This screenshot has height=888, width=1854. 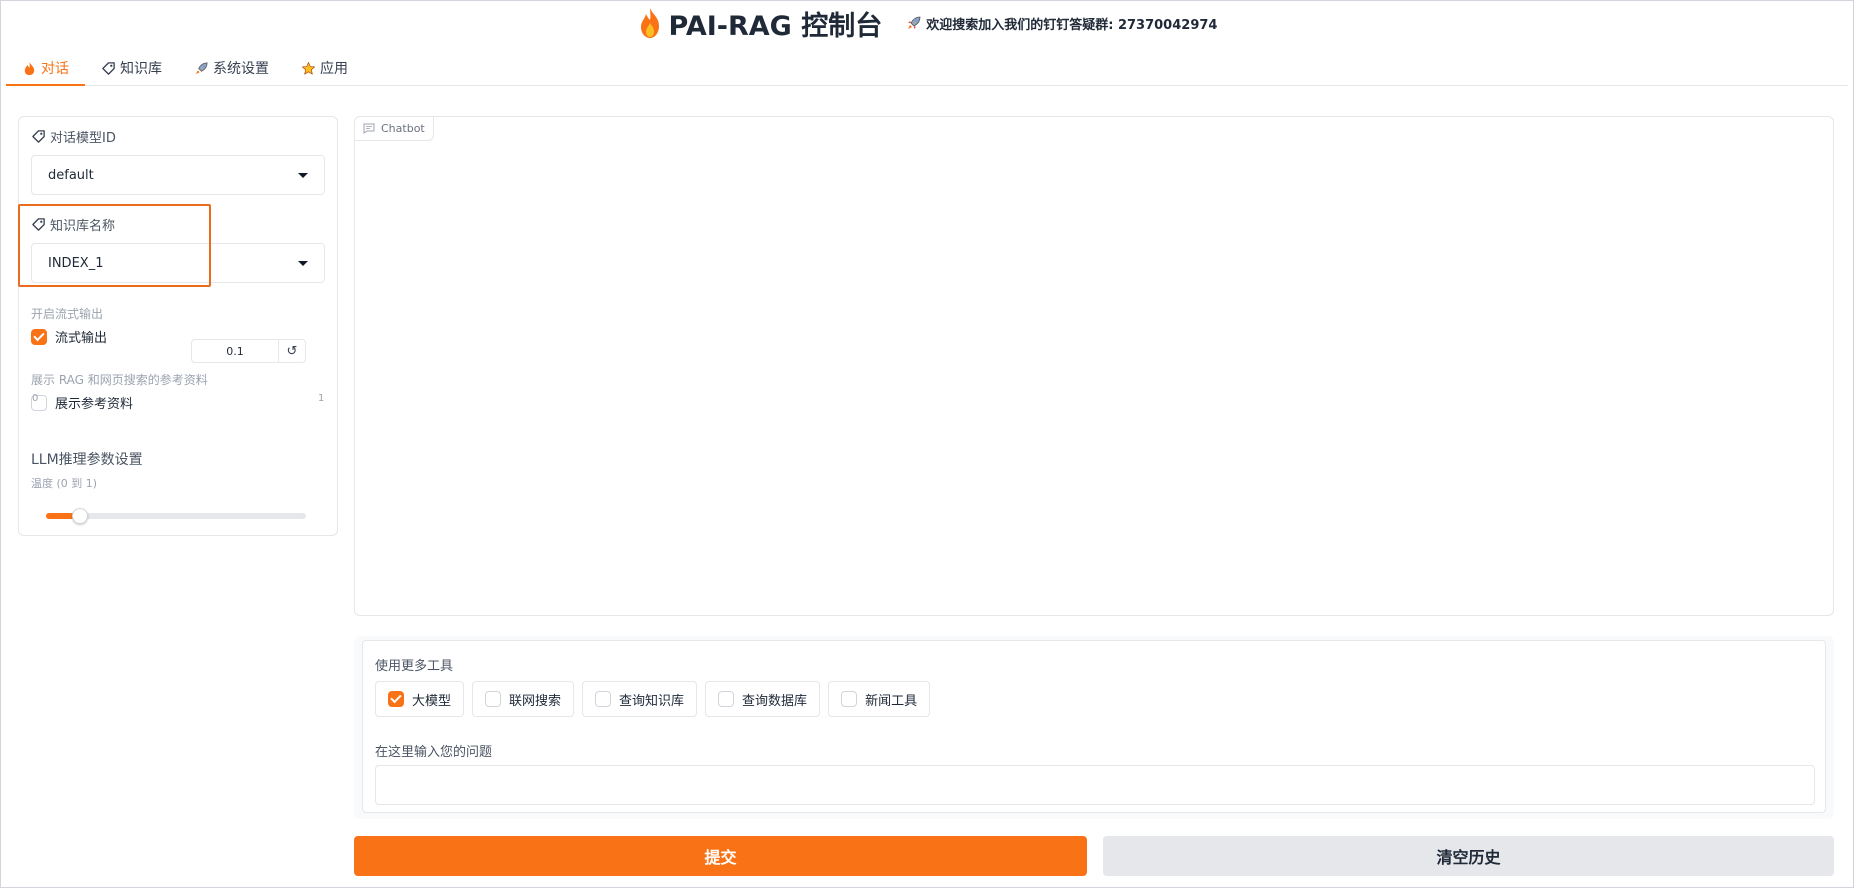 What do you see at coordinates (1468, 856) in the screenshot?
I see `clear-history-button: 清空历史` at bounding box center [1468, 856].